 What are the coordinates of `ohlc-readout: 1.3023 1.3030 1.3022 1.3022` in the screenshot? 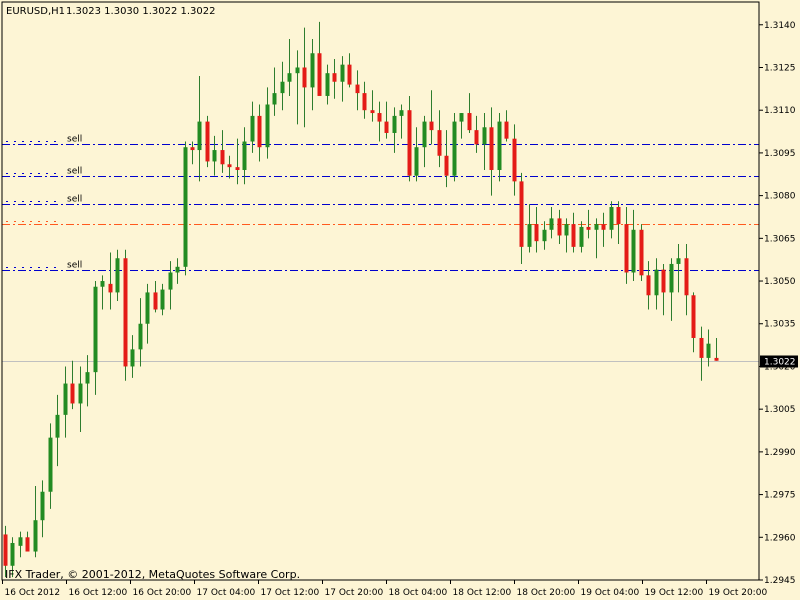 It's located at (141, 11).